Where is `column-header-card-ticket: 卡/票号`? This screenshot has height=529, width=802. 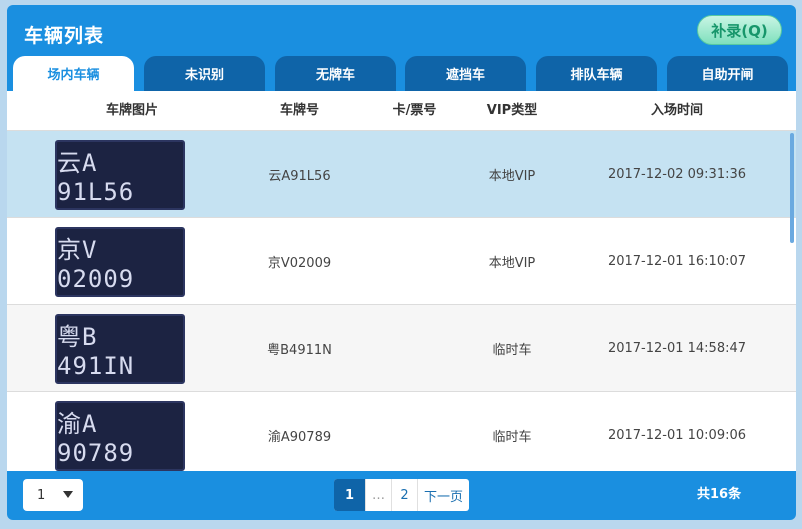
column-header-card-ticket: 卡/票号 is located at coordinates (414, 110).